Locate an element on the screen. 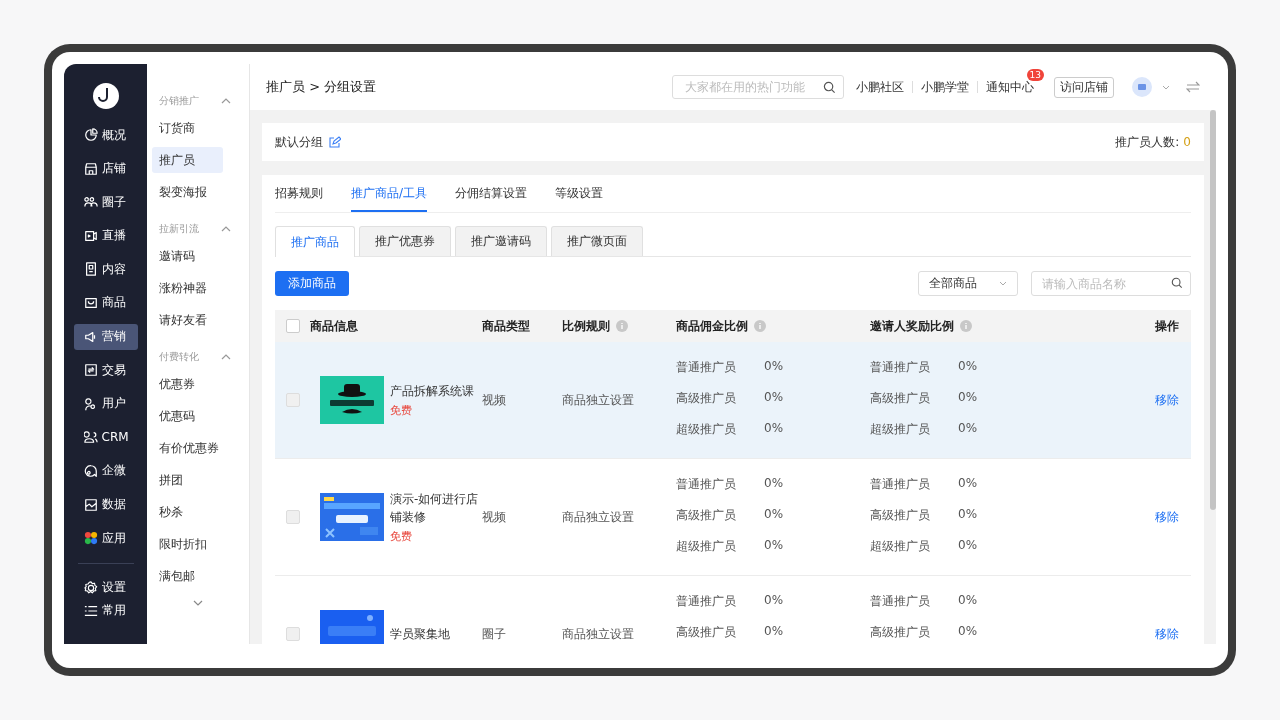 This screenshot has height=720, width=1280. nav-item: 企微 is located at coordinates (105, 470).